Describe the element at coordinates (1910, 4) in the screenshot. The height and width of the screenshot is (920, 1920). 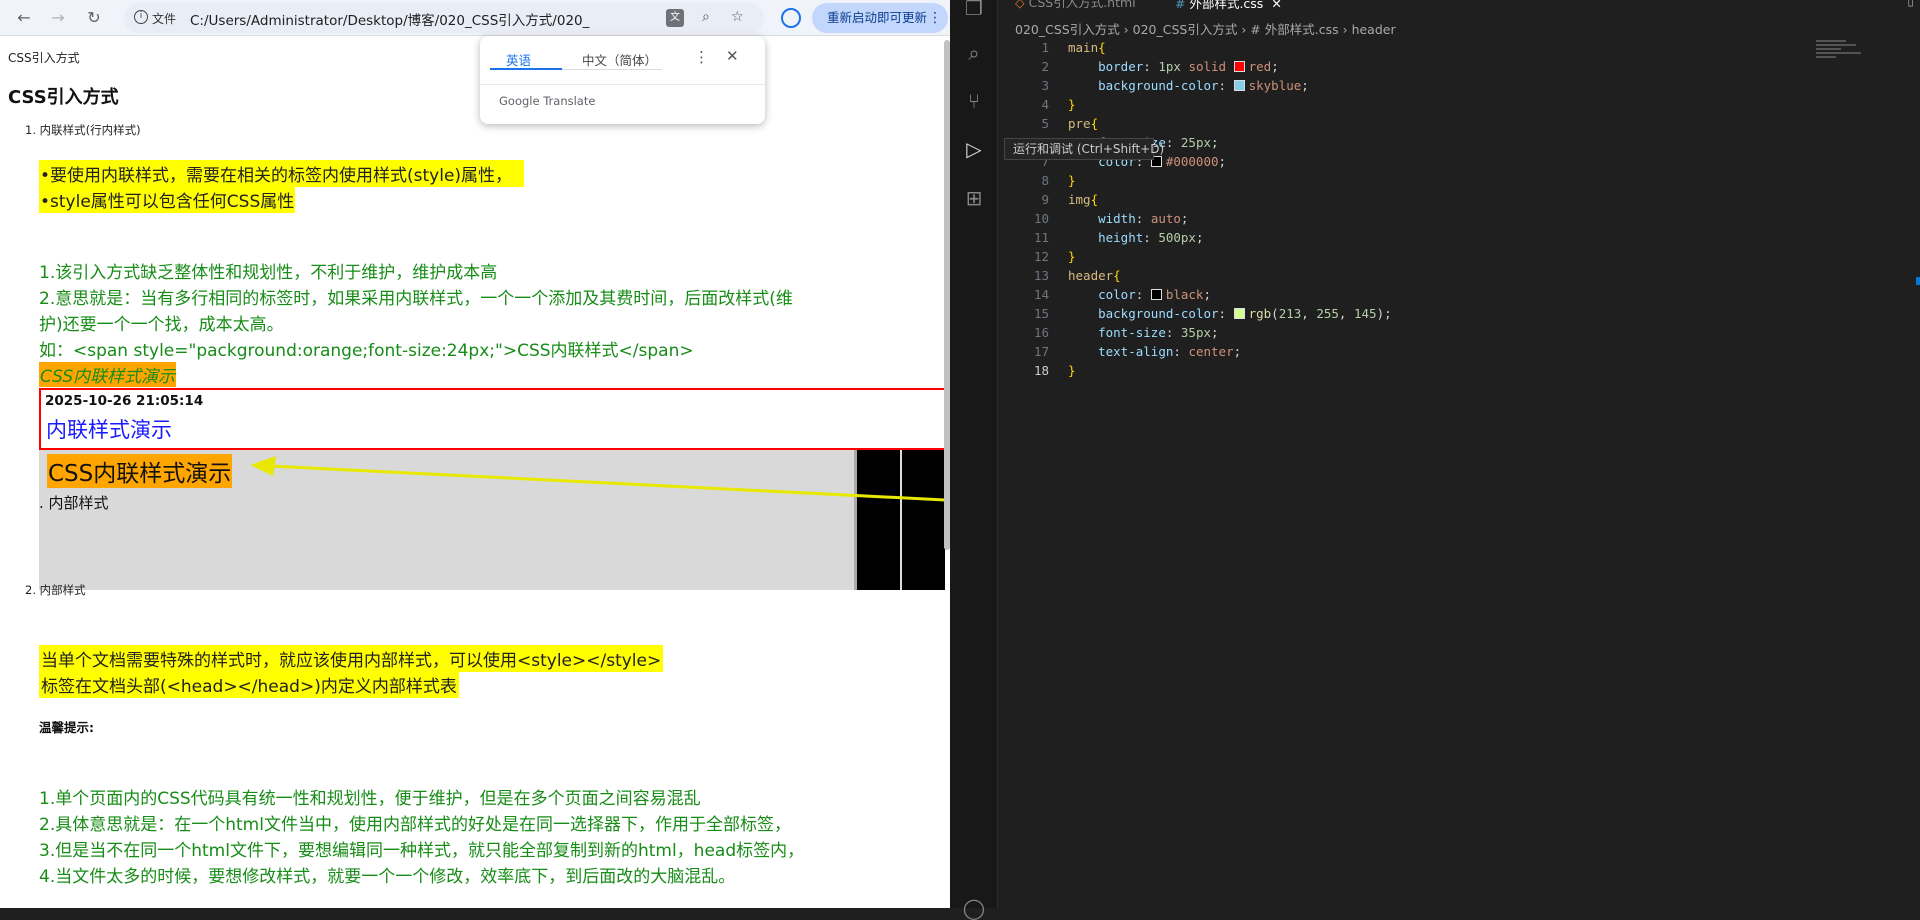
I see `split-editor-icon: ▯` at that location.